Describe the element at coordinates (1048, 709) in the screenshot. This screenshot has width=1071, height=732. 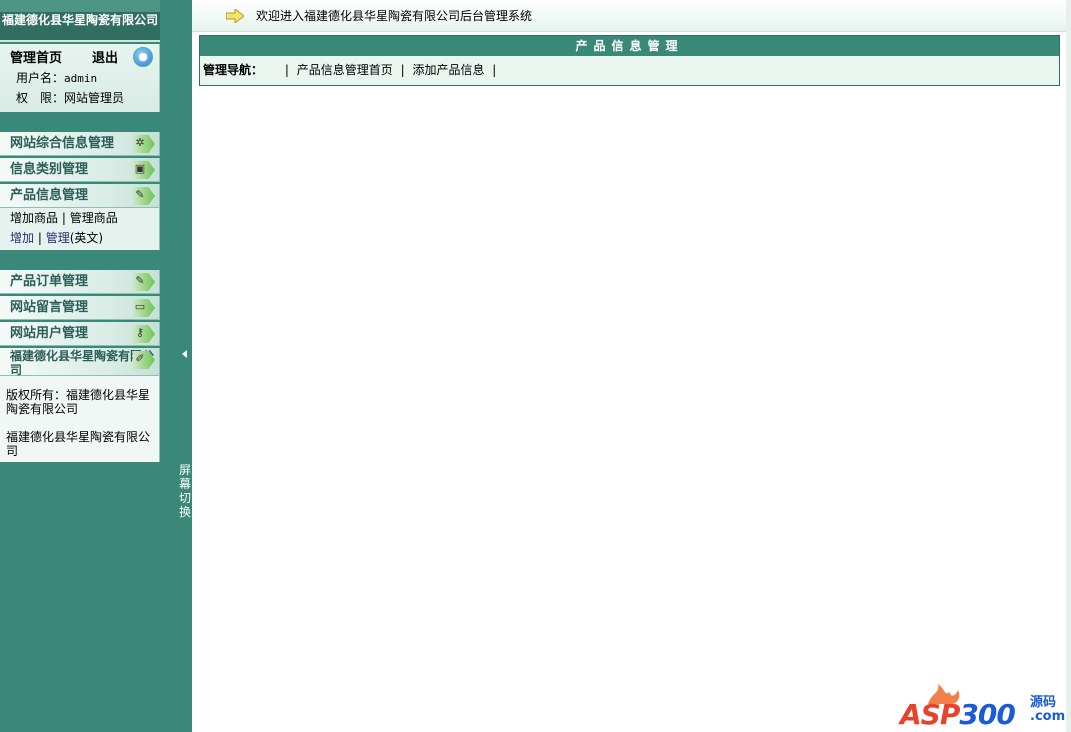
I see `logo-suffix: 源码 .com` at that location.